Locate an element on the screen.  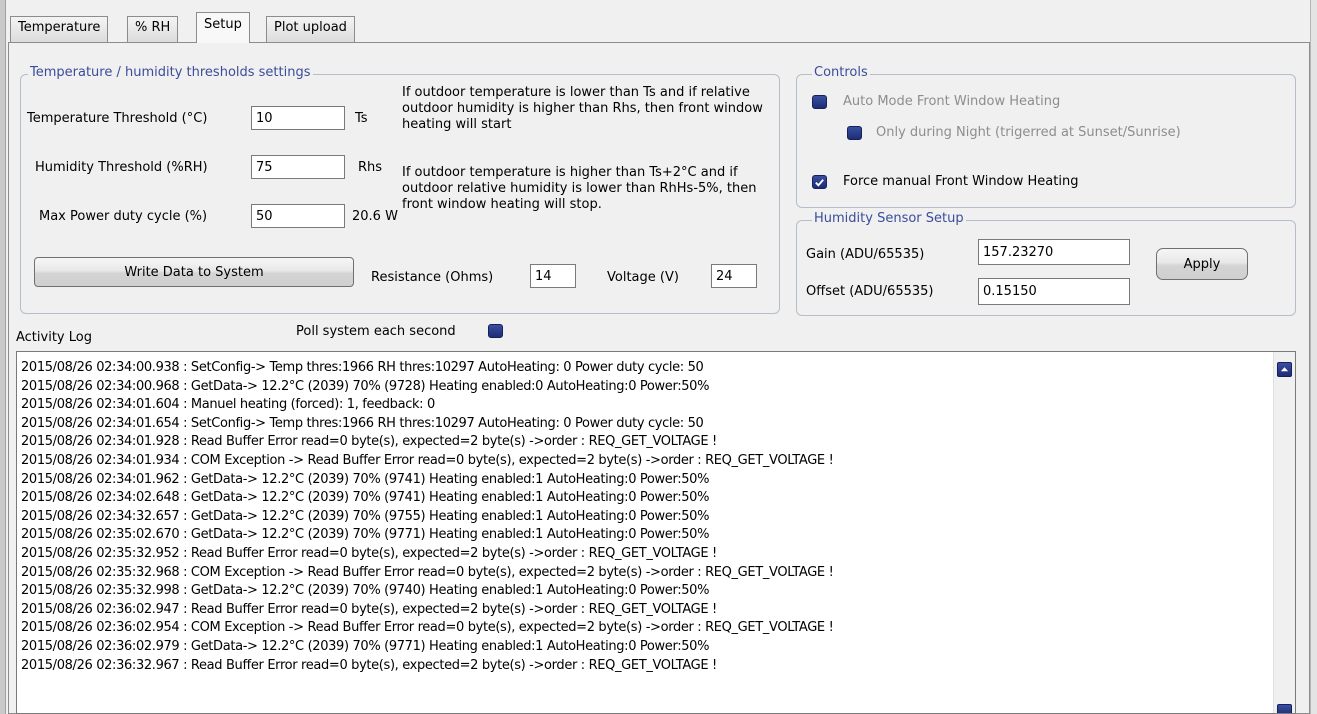
scroll-thumb is located at coordinates (1284, 708).